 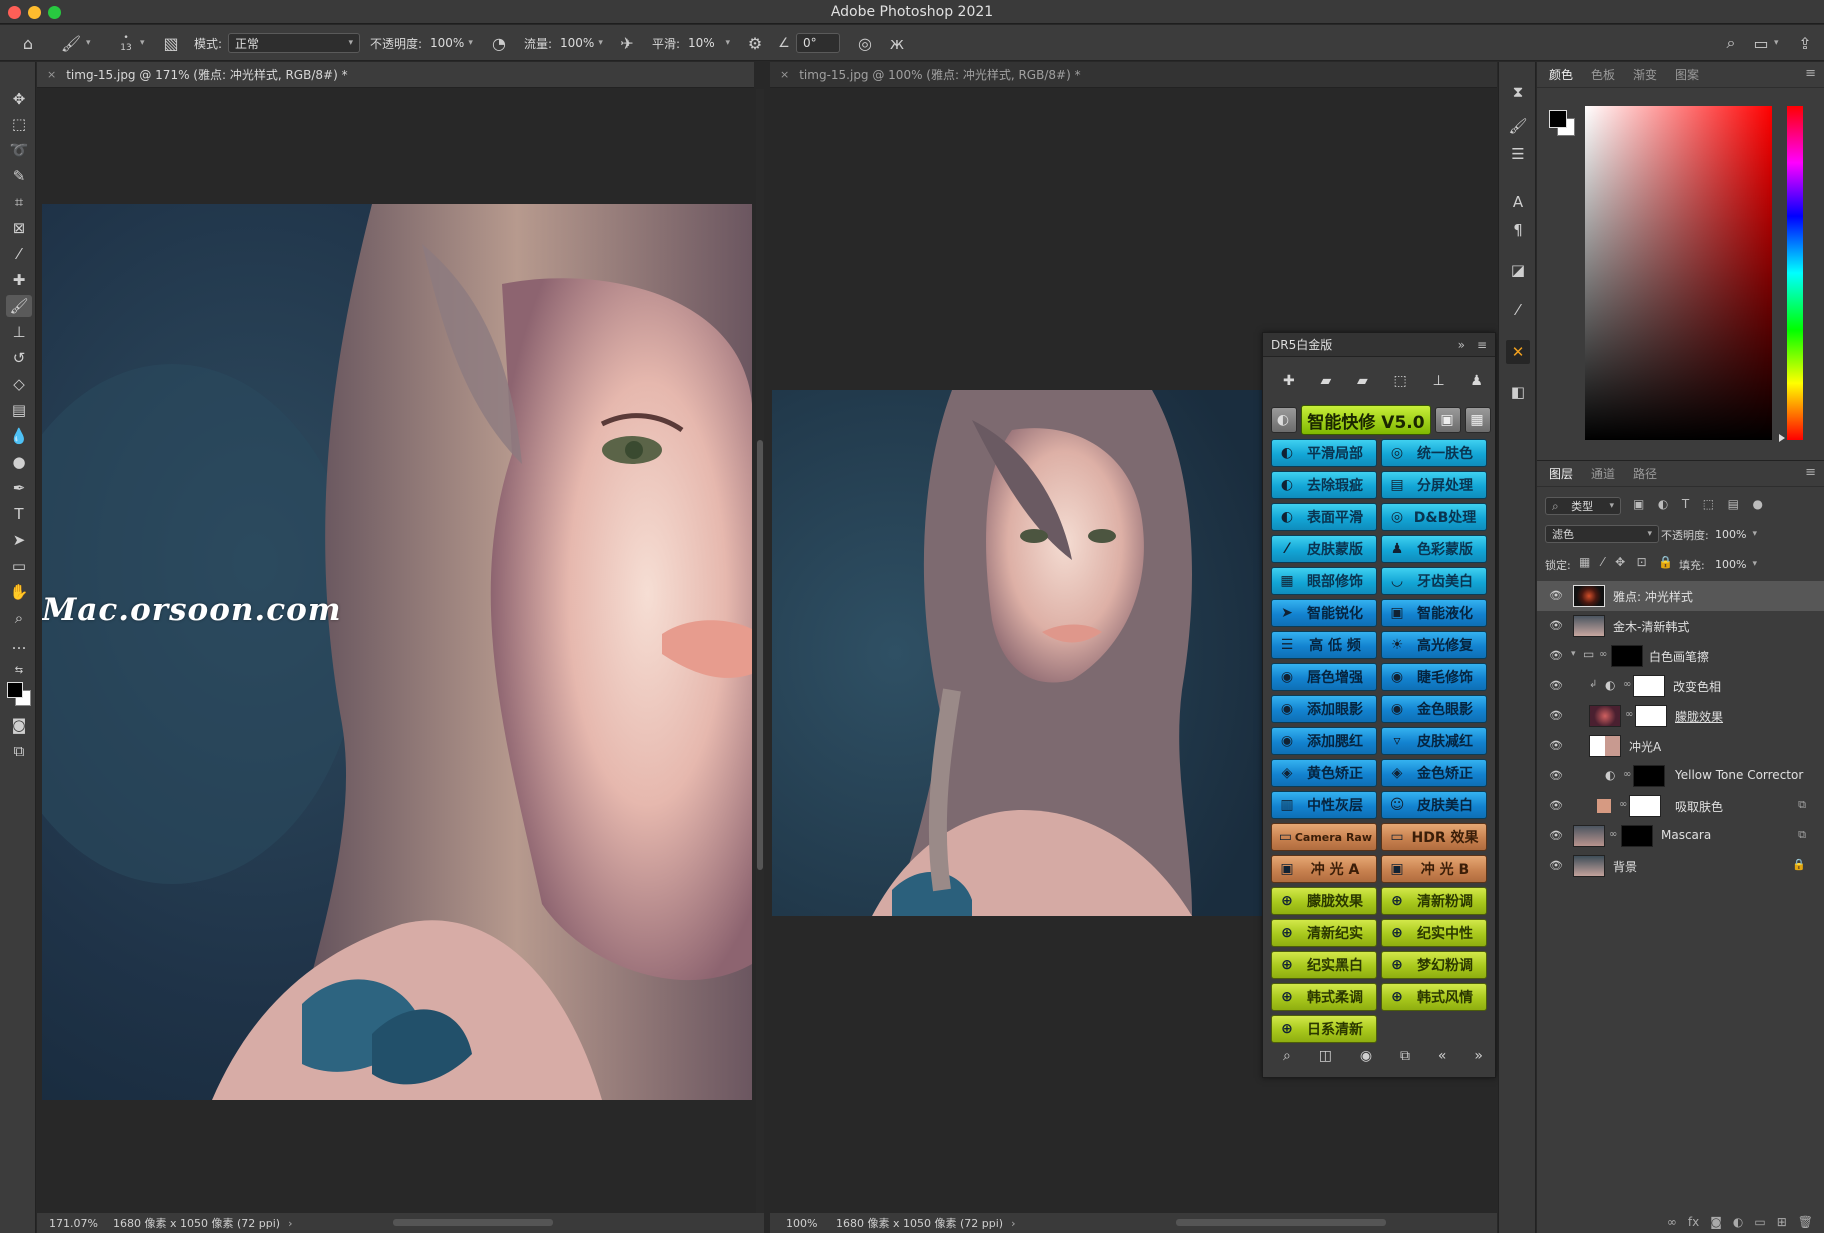 What do you see at coordinates (1687, 74) in the screenshot?
I see `tab-color-panel: 图案` at bounding box center [1687, 74].